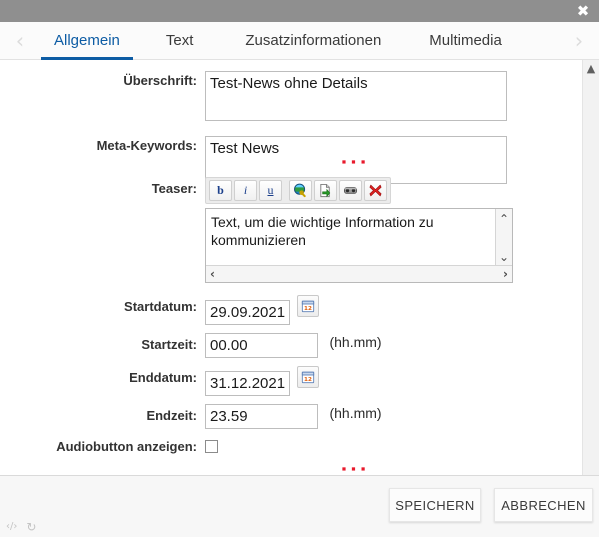  I want to click on remove-link-icon, so click(375, 190).